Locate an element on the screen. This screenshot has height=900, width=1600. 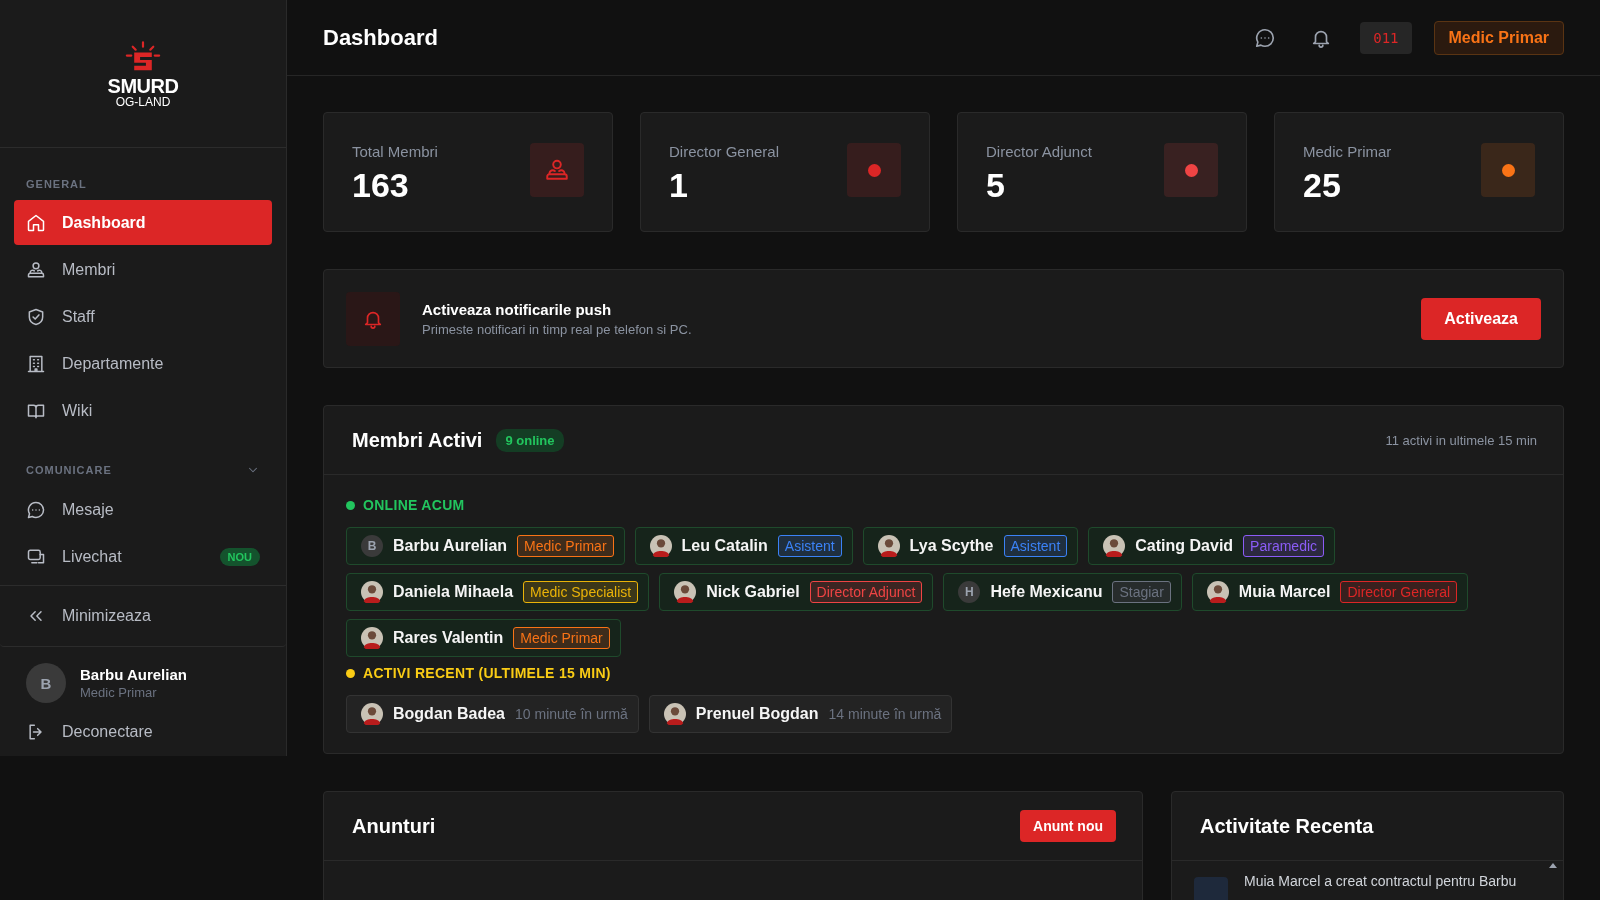
activity-text: Muia Marcel a creat contractul pentru Barbu is located at coordinates (1380, 881).